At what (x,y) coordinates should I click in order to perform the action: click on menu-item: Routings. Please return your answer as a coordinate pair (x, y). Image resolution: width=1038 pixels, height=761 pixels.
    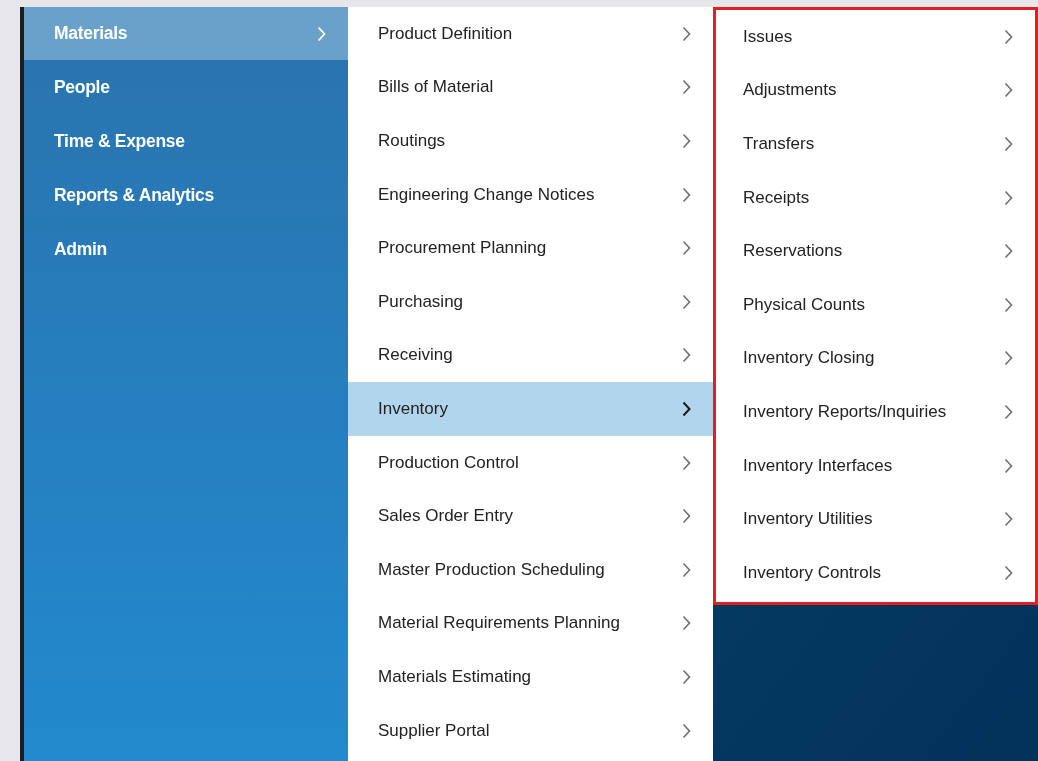
    Looking at the image, I should click on (530, 141).